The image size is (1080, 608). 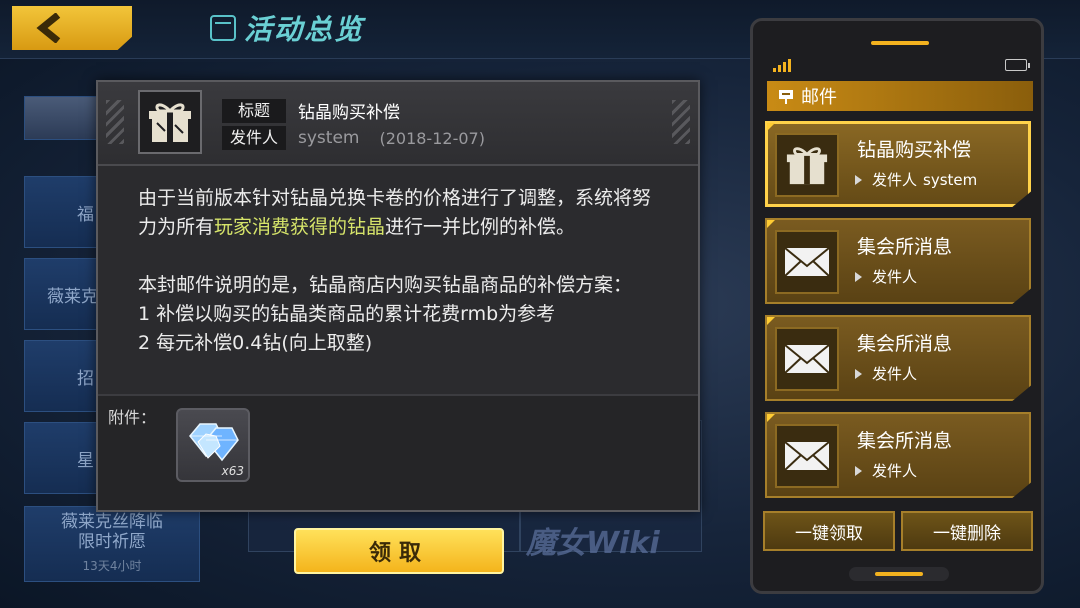 I want to click on mail-item-title: 钻晶购买补偿, so click(x=914, y=150).